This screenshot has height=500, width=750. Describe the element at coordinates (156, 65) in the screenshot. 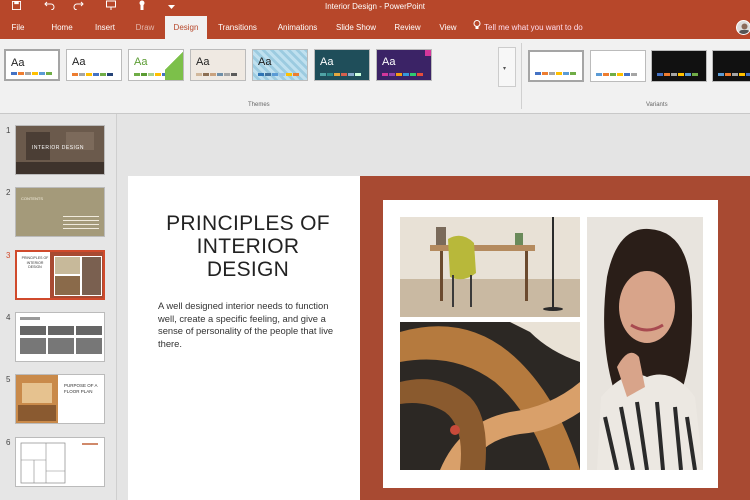

I see `theme-thumbnail-3: Aa` at that location.